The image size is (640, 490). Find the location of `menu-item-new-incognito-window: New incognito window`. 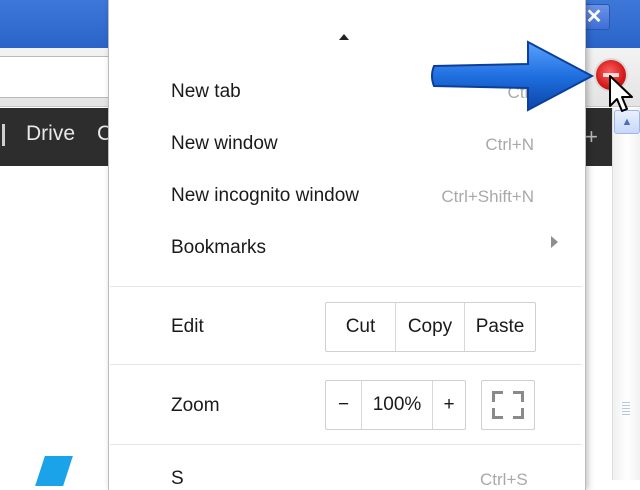

menu-item-new-incognito-window: New incognito window is located at coordinates (265, 196).